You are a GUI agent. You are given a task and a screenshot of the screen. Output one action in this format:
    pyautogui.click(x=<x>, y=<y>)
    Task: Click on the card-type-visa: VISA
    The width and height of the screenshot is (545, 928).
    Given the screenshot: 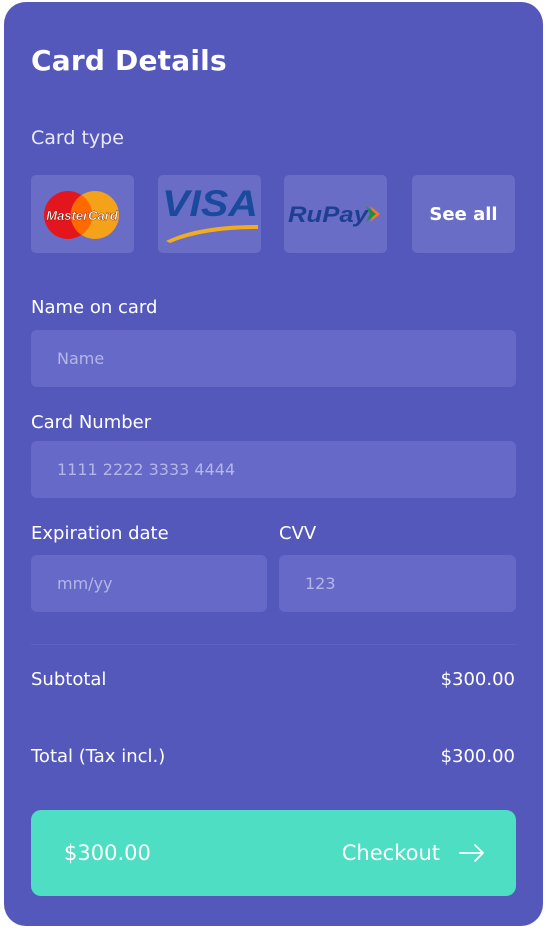 What is the action you would take?
    pyautogui.click(x=209, y=214)
    